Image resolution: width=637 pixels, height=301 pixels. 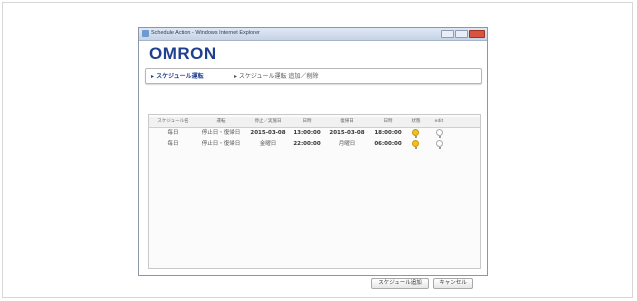 I want to click on add-schedule-button: スケジュール追加, so click(x=400, y=283).